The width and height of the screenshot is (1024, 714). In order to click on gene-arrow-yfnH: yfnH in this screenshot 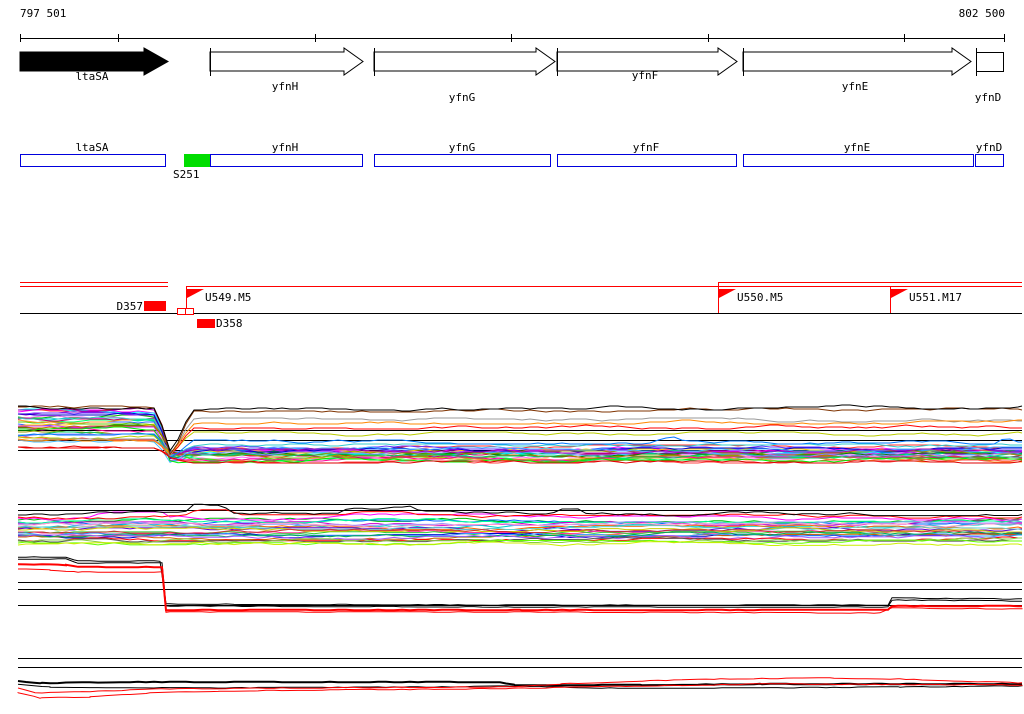, I will do `click(286, 70)`.